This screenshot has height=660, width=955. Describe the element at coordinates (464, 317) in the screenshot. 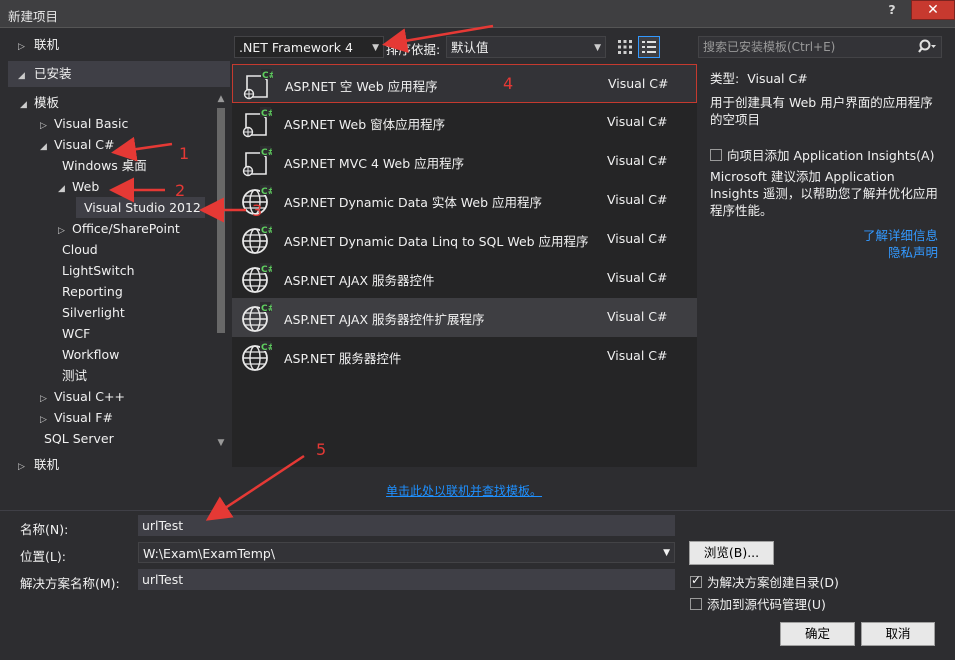

I see `template-row: C# ASP.NET AJAX 服务器控件扩展程序 Visual C#` at that location.